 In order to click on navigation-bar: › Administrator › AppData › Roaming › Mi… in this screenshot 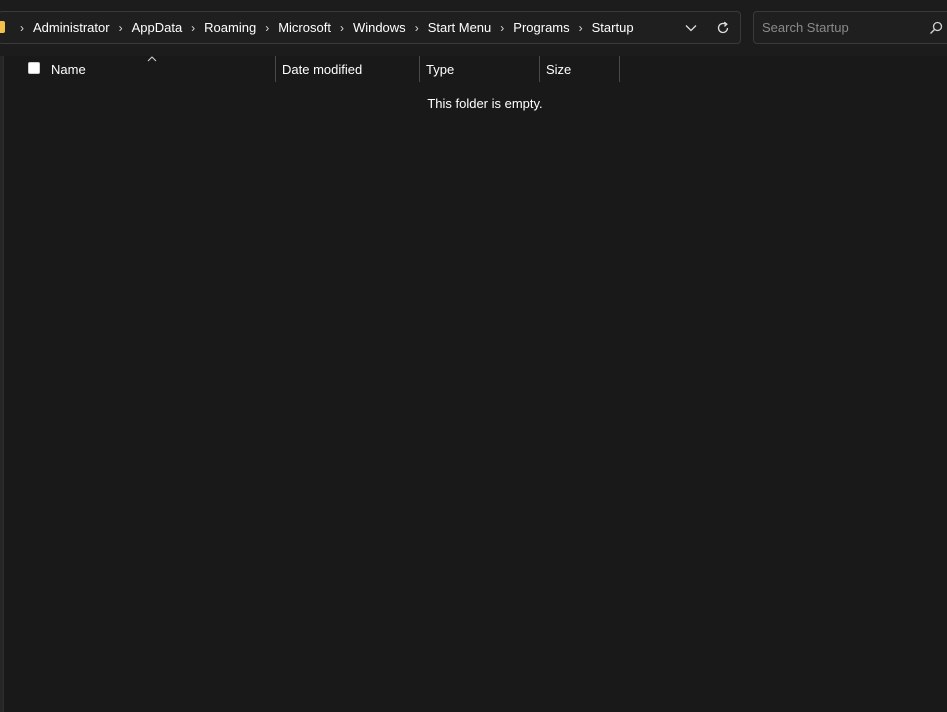, I will do `click(473, 28)`.